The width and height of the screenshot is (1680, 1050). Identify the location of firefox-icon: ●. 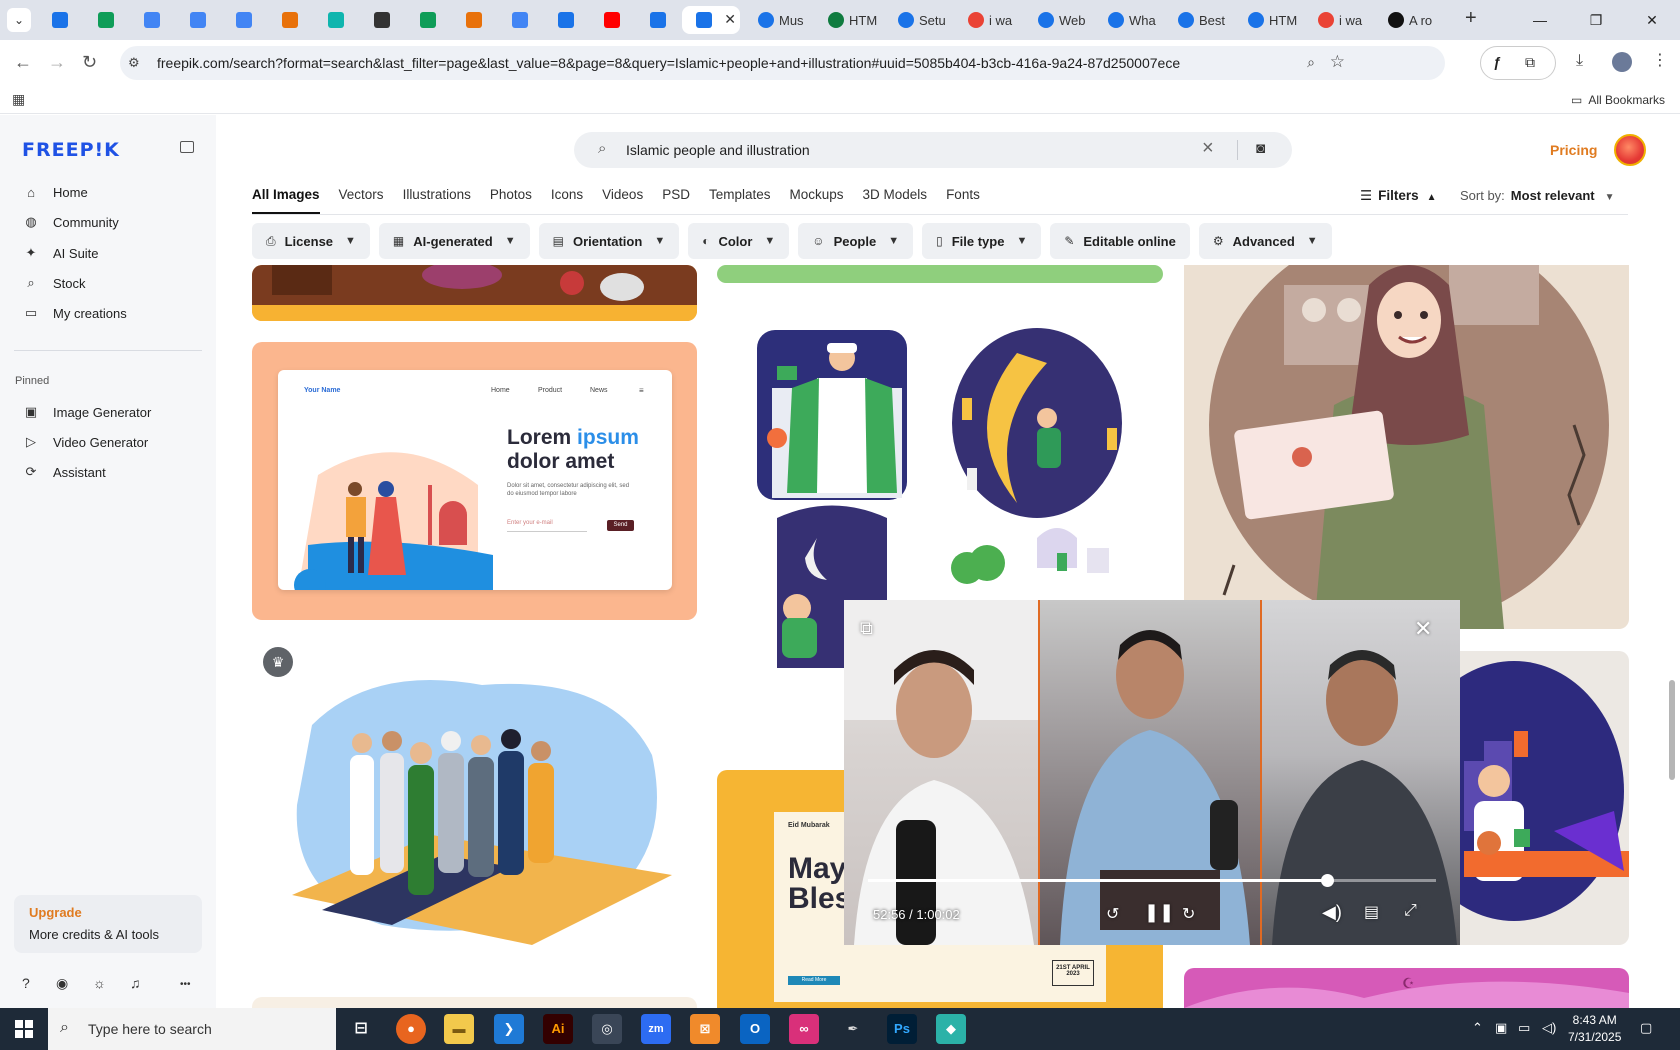
(411, 1029).